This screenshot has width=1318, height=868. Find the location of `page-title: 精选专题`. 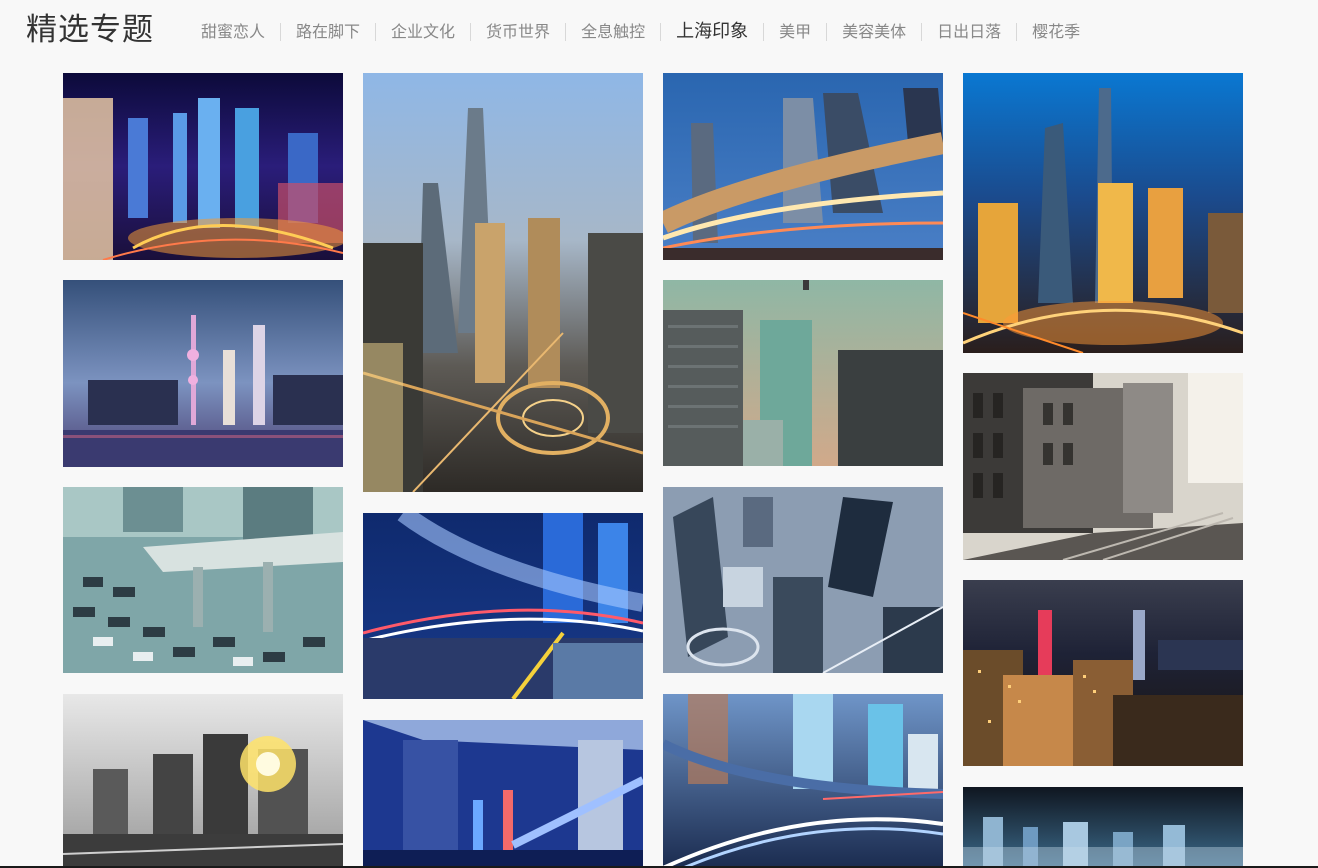

page-title: 精选专题 is located at coordinates (90, 30).